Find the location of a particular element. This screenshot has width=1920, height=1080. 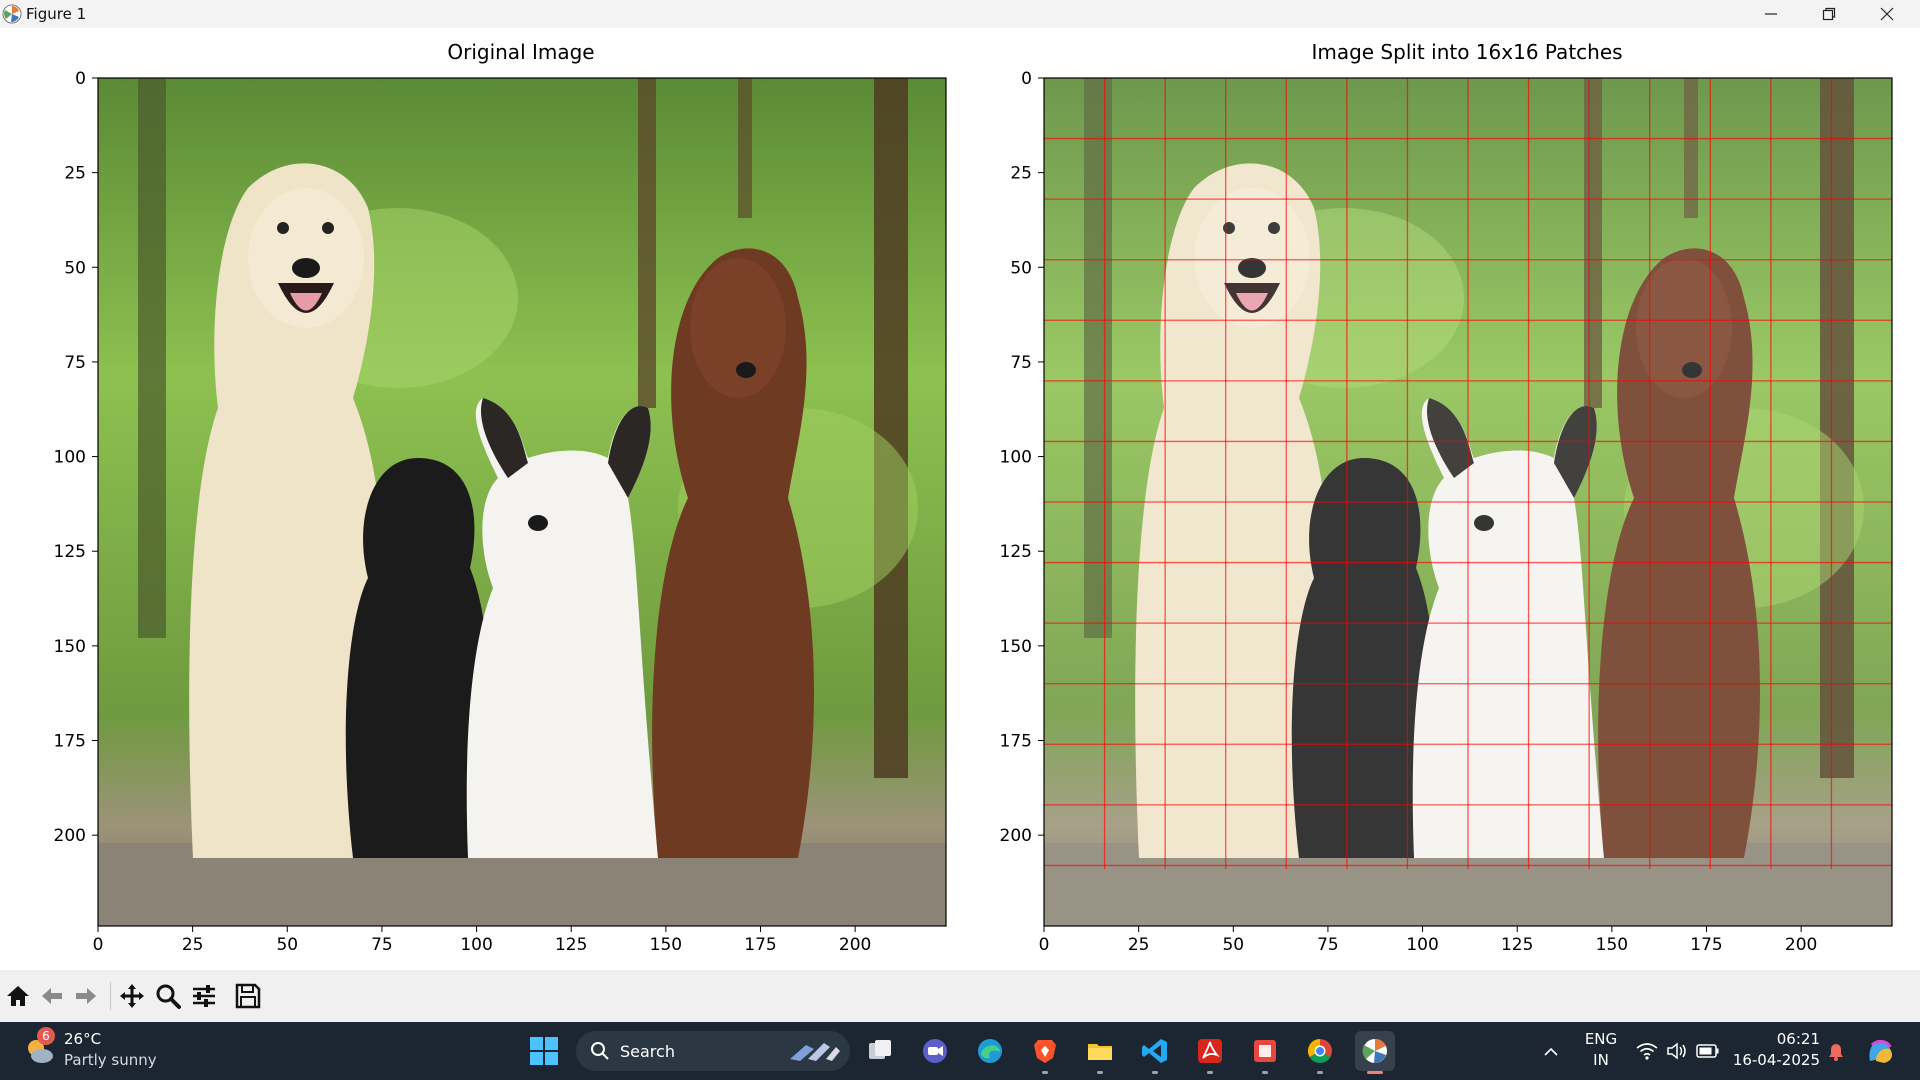

folder-icon is located at coordinates (1100, 1052).